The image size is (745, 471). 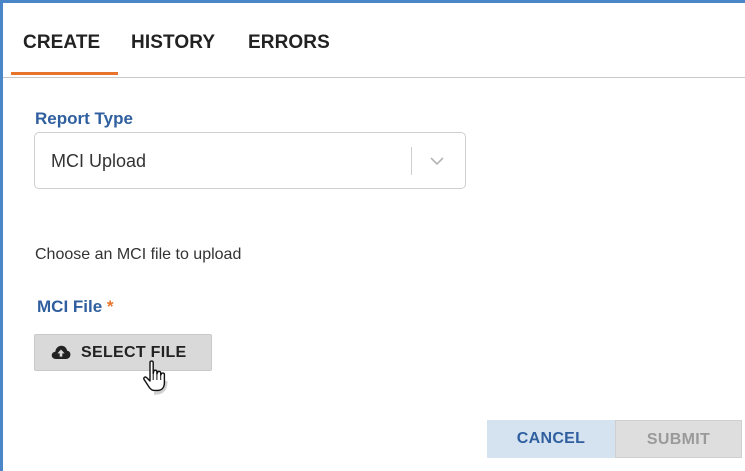 I want to click on cancel-button: CANCEL, so click(x=551, y=439).